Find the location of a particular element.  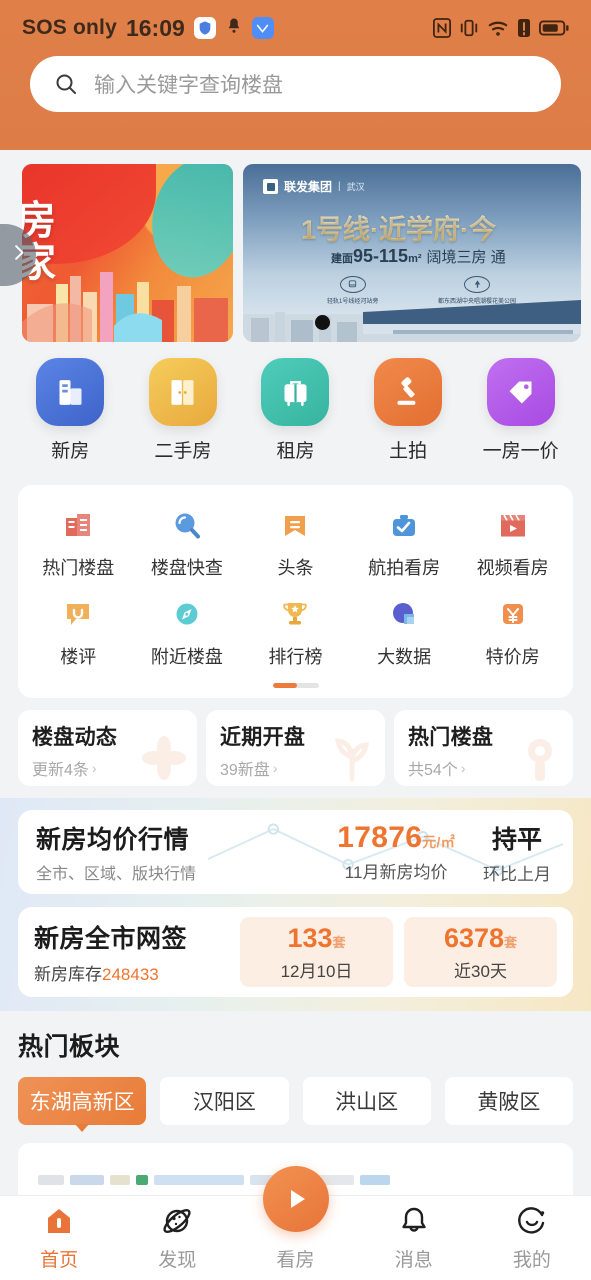

comment-icon is located at coordinates (78, 615).